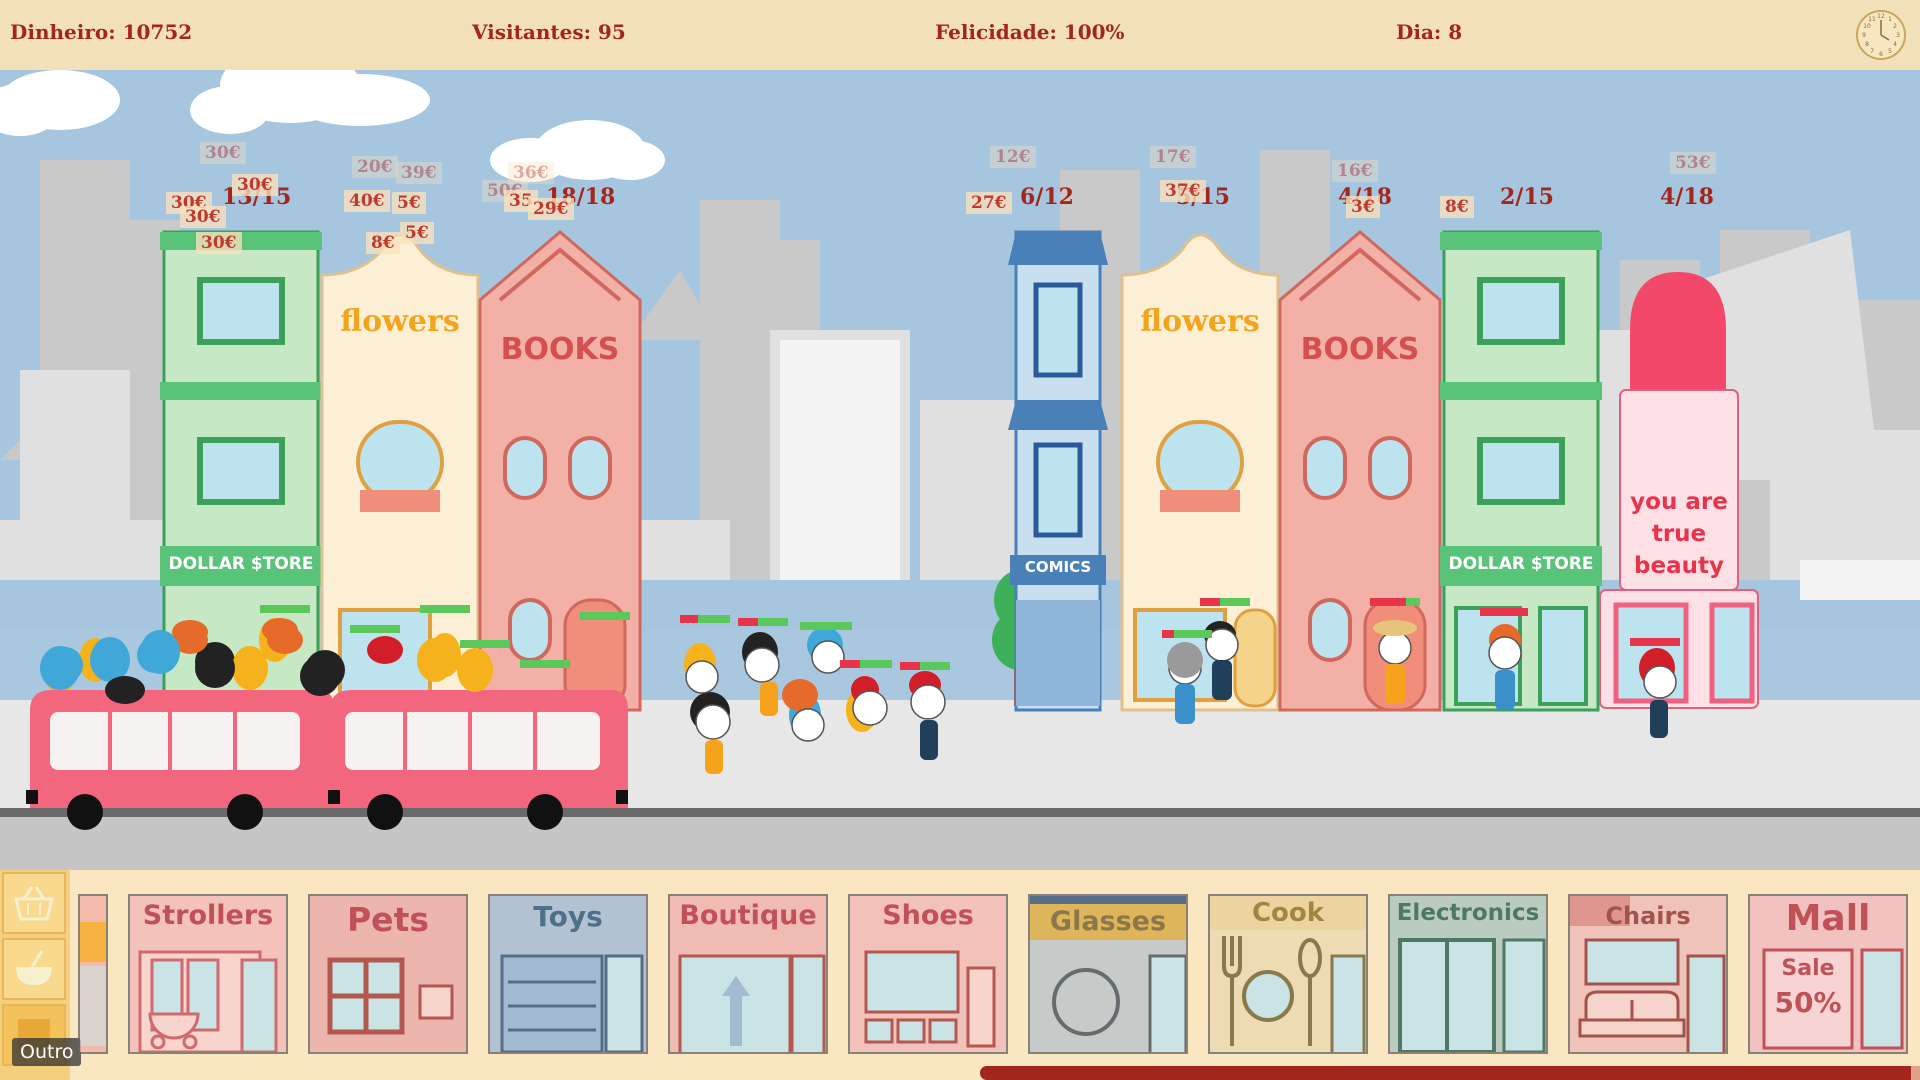  What do you see at coordinates (1867, 26) in the screenshot?
I see `svg-text: 10` at bounding box center [1867, 26].